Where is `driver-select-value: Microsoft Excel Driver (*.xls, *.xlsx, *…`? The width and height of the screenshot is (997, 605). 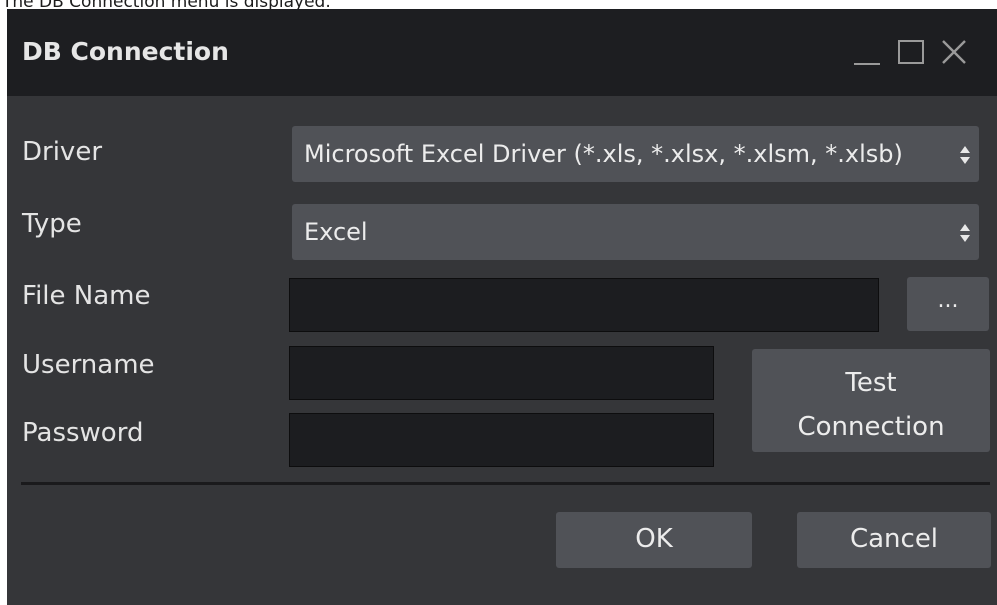 driver-select-value: Microsoft Excel Driver (*.xls, *.xlsx, *… is located at coordinates (603, 154).